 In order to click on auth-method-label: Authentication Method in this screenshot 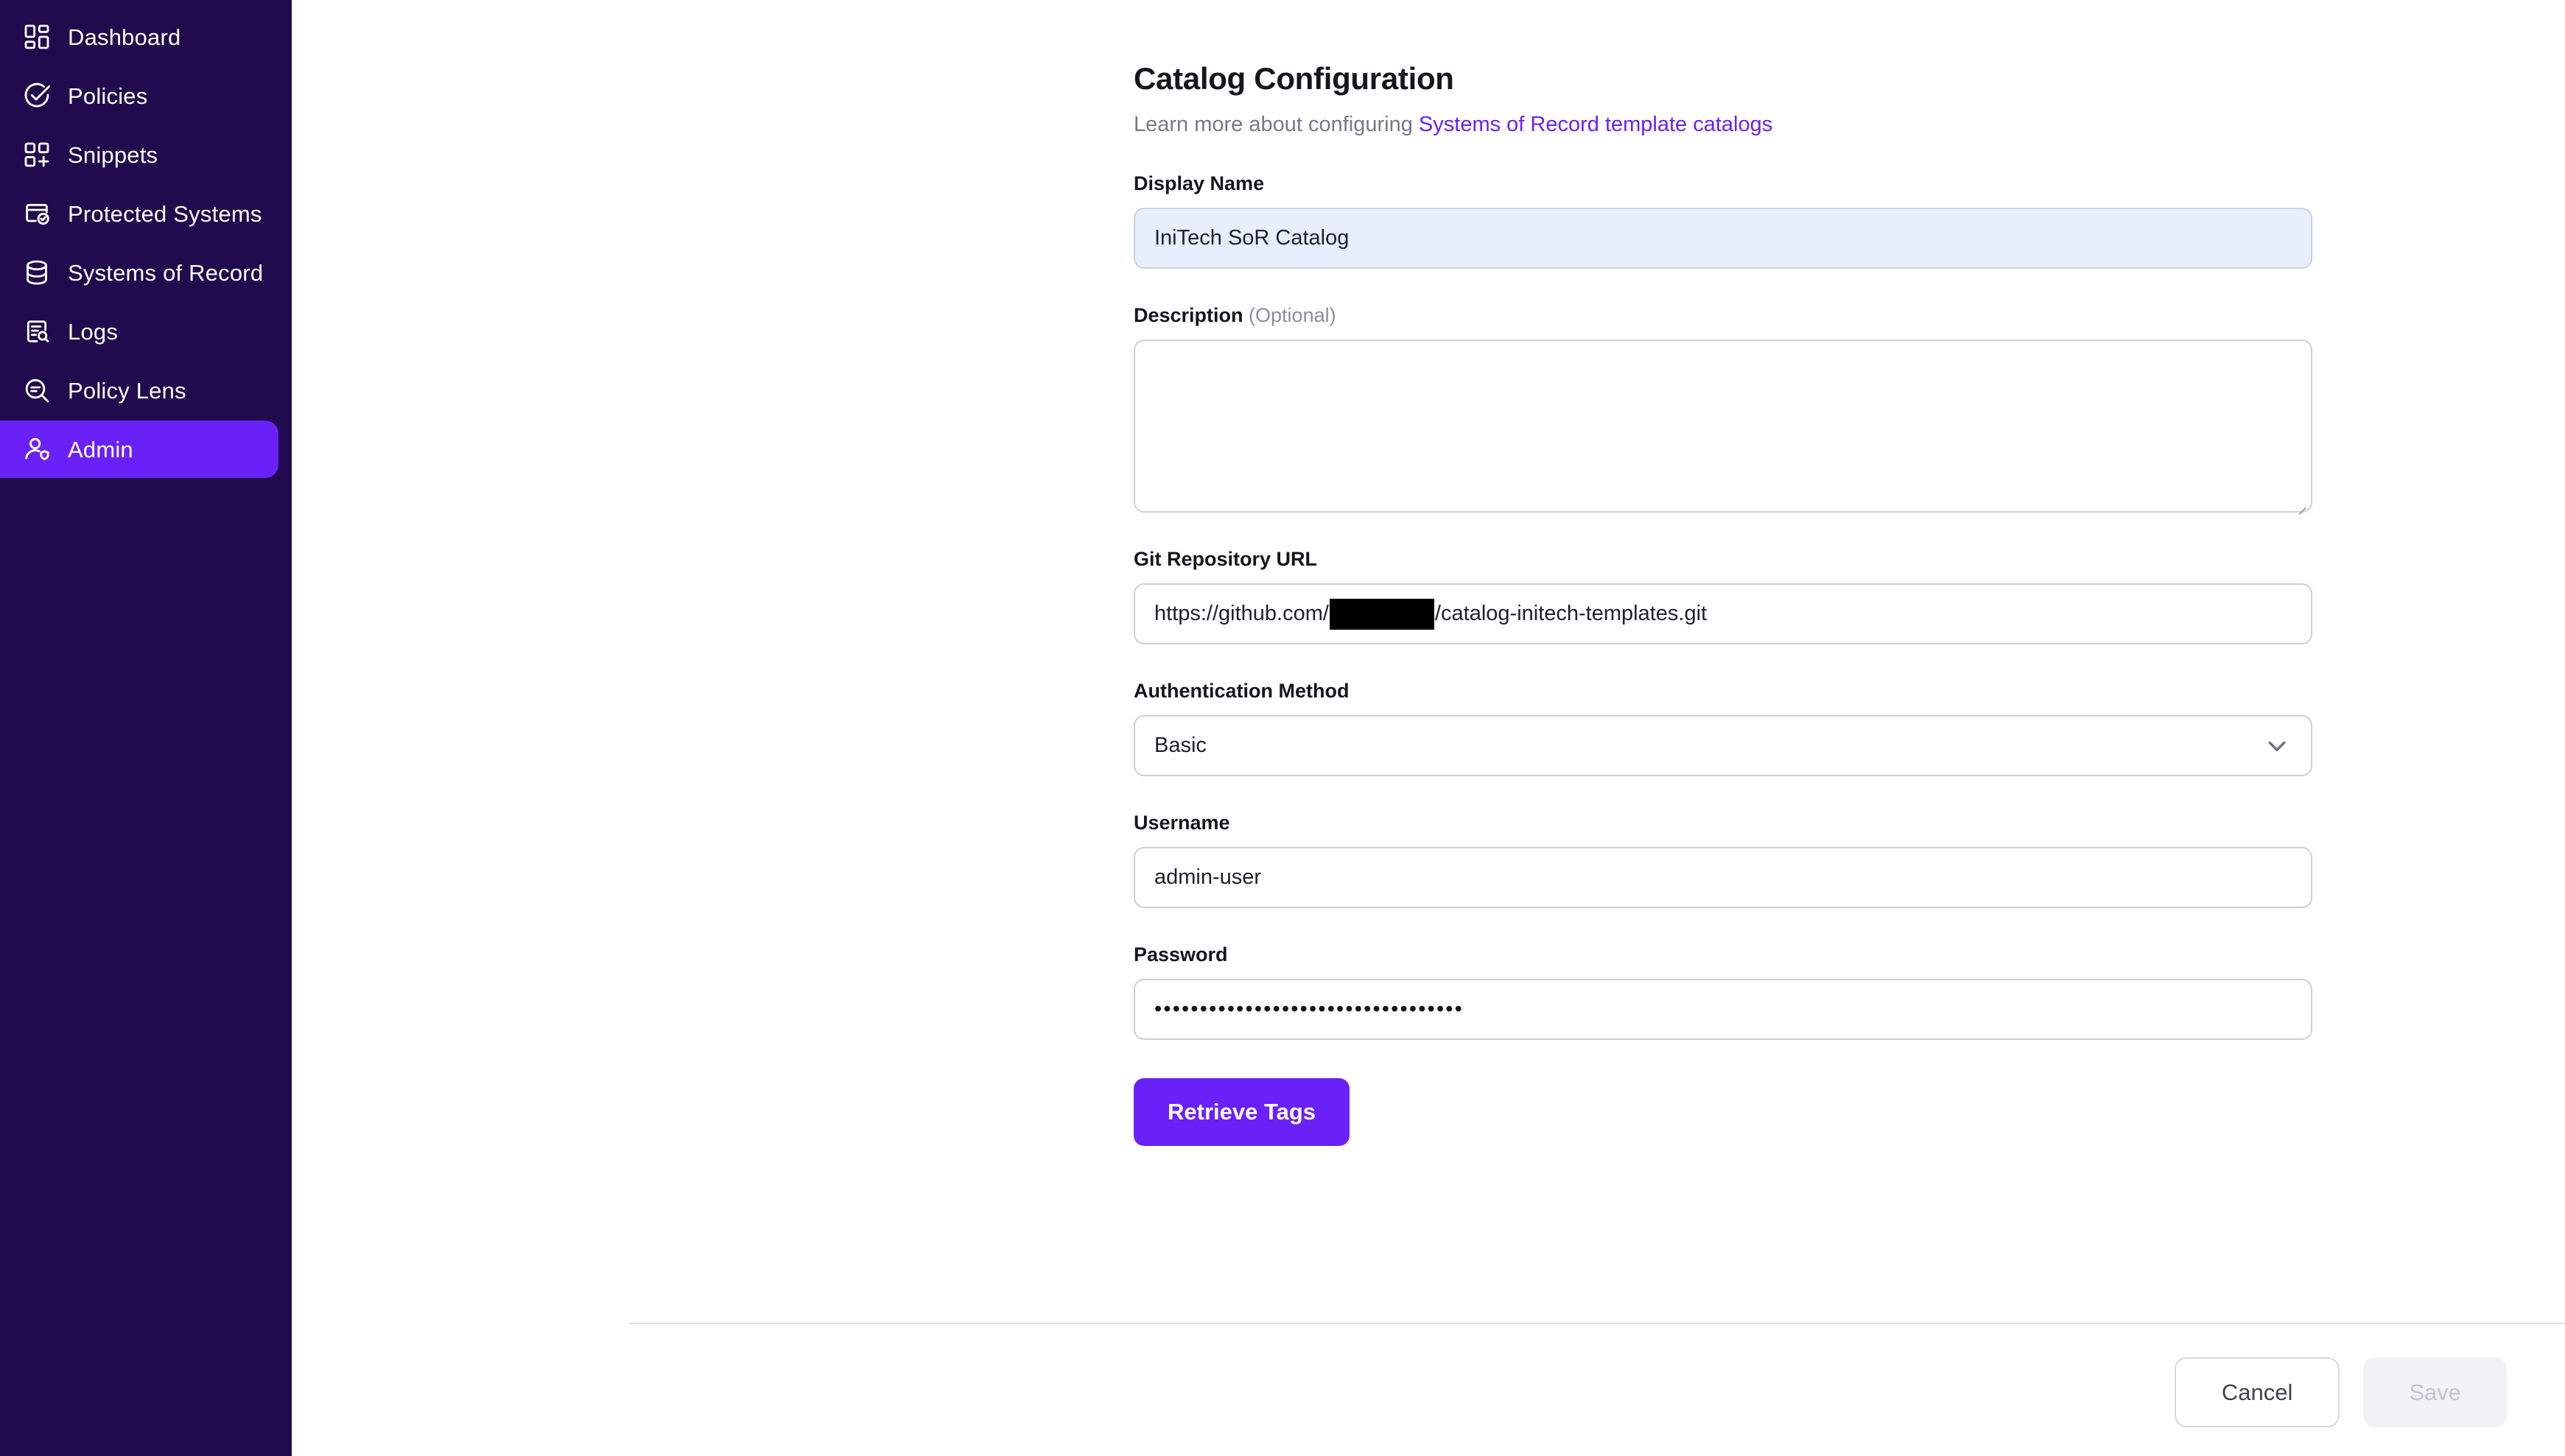, I will do `click(1242, 691)`.